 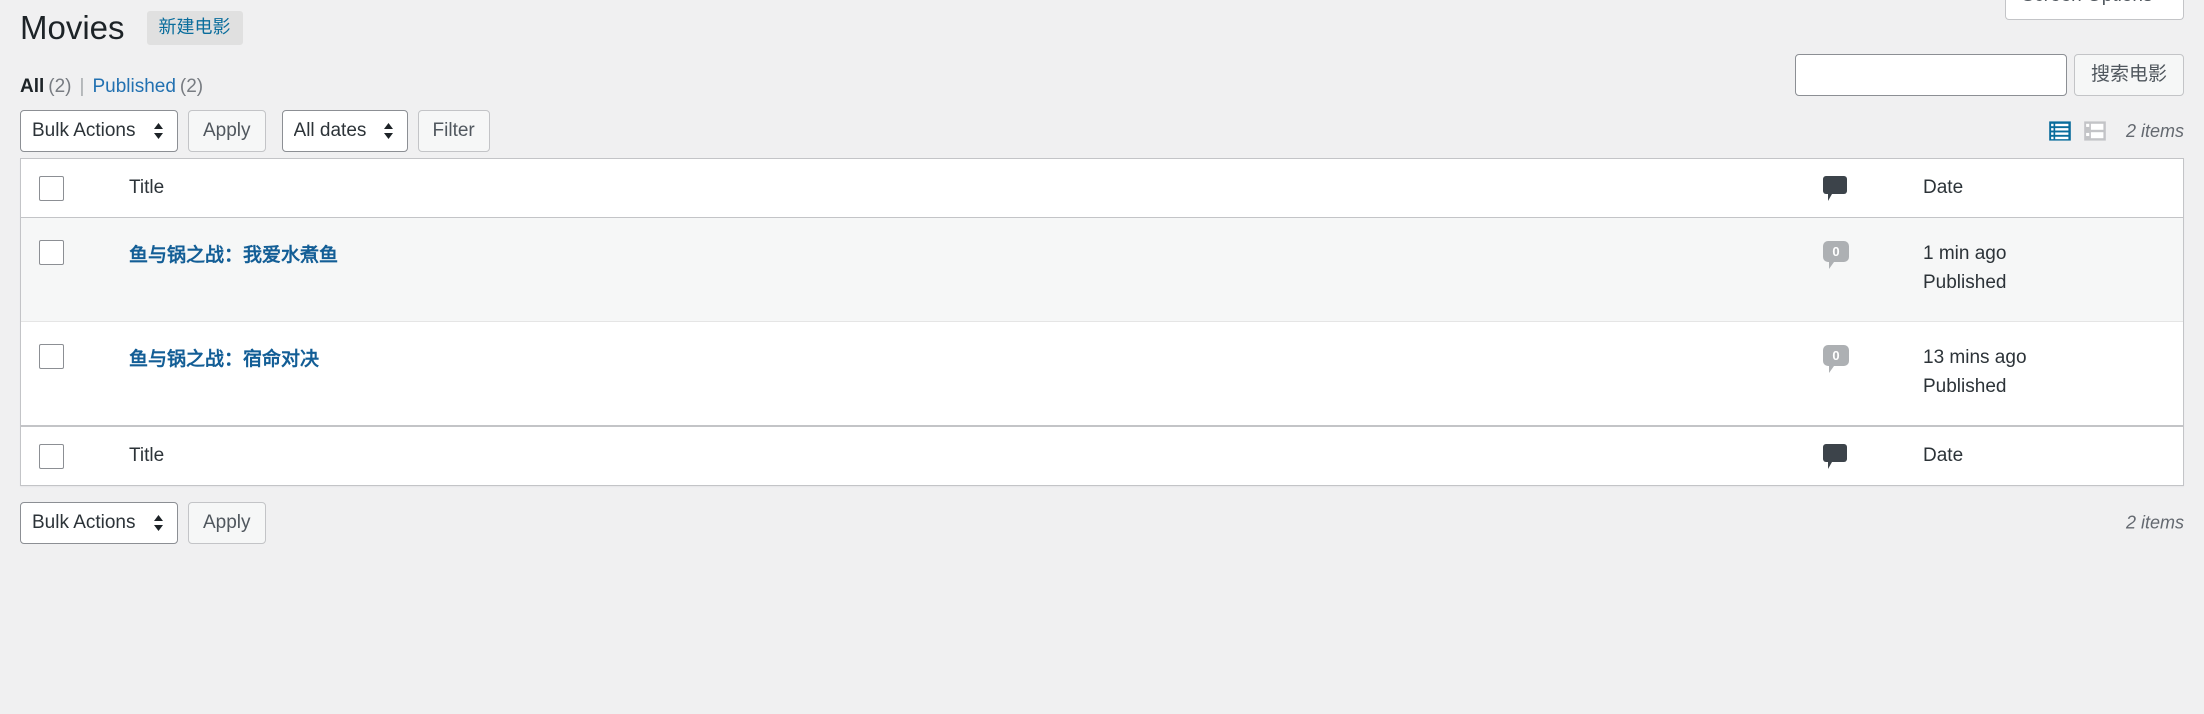 I want to click on tablenav-right: 2 items, so click(x=2115, y=131).